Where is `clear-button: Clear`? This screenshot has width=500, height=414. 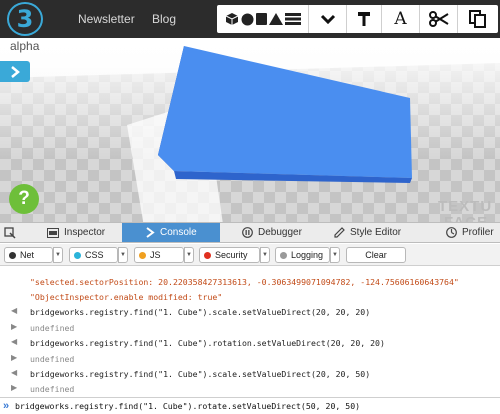
clear-button: Clear is located at coordinates (376, 255).